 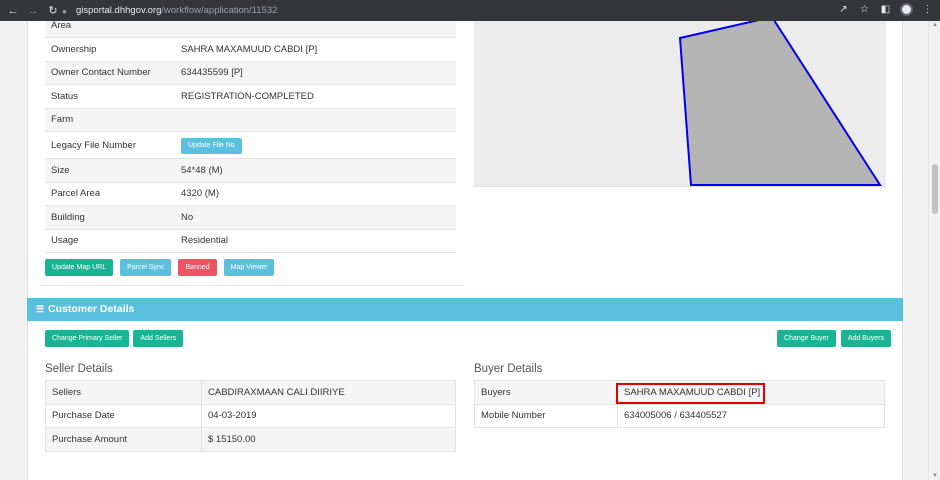 What do you see at coordinates (315, 49) in the screenshot?
I see `row-value: SAHRA MAXAMUUD CABDI [P]` at bounding box center [315, 49].